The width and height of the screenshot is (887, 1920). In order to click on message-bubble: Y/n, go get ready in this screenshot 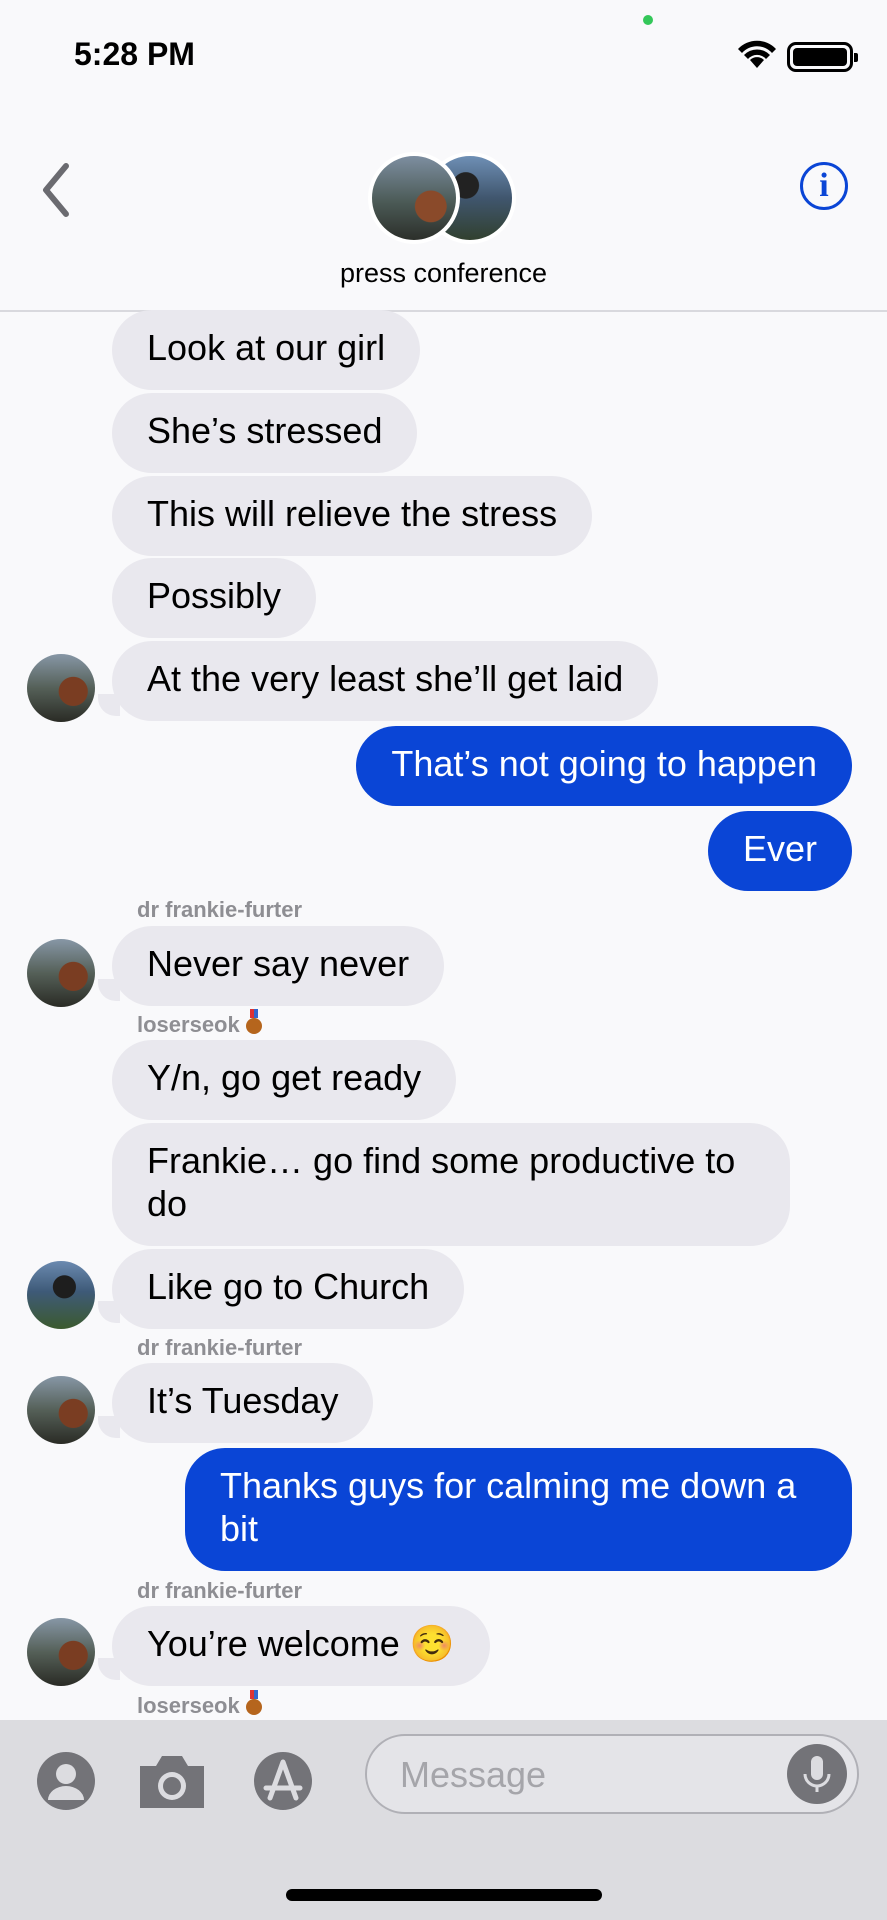, I will do `click(284, 1080)`.